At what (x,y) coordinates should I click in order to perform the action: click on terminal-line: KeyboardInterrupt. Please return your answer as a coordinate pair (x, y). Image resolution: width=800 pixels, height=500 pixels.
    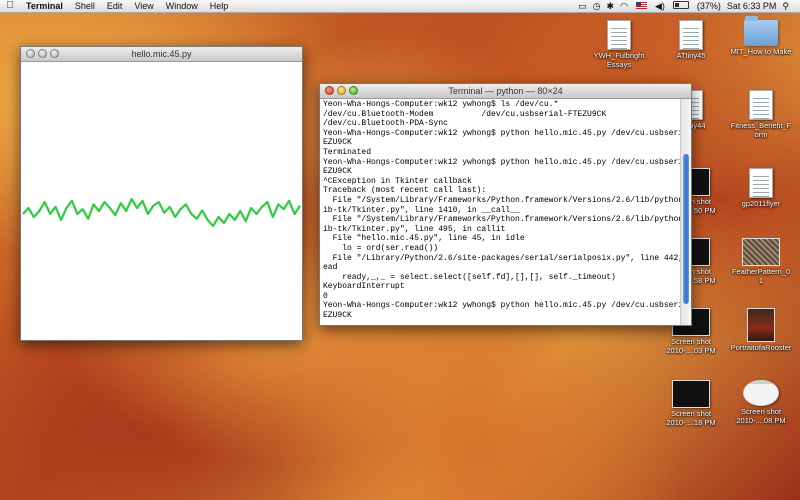
    Looking at the image, I should click on (364, 287).